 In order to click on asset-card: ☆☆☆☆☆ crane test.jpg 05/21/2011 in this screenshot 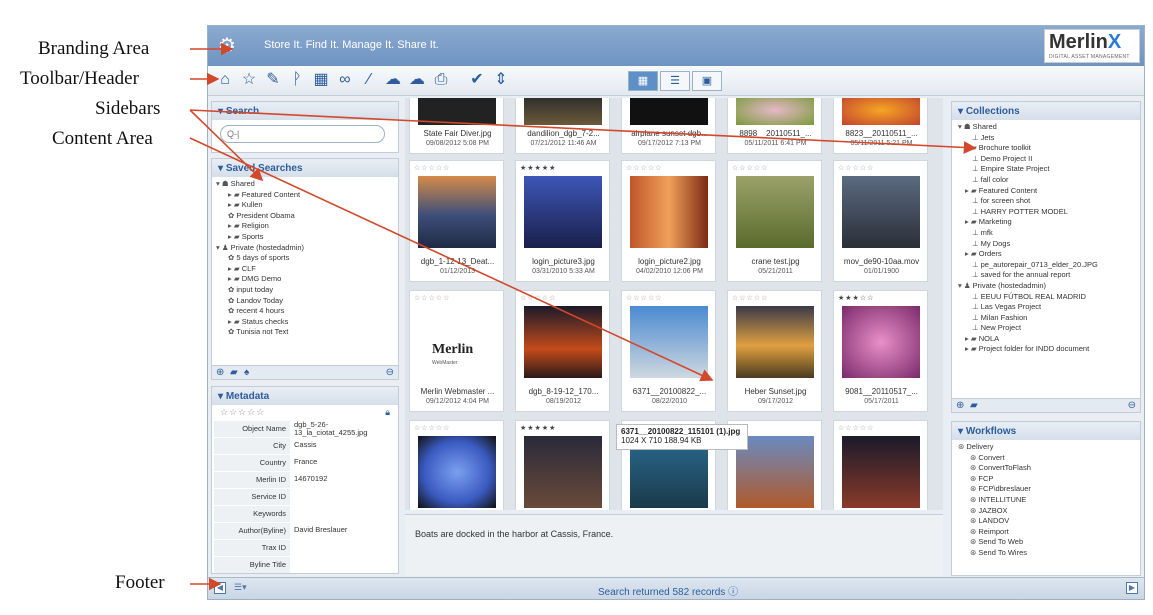, I will do `click(774, 221)`.